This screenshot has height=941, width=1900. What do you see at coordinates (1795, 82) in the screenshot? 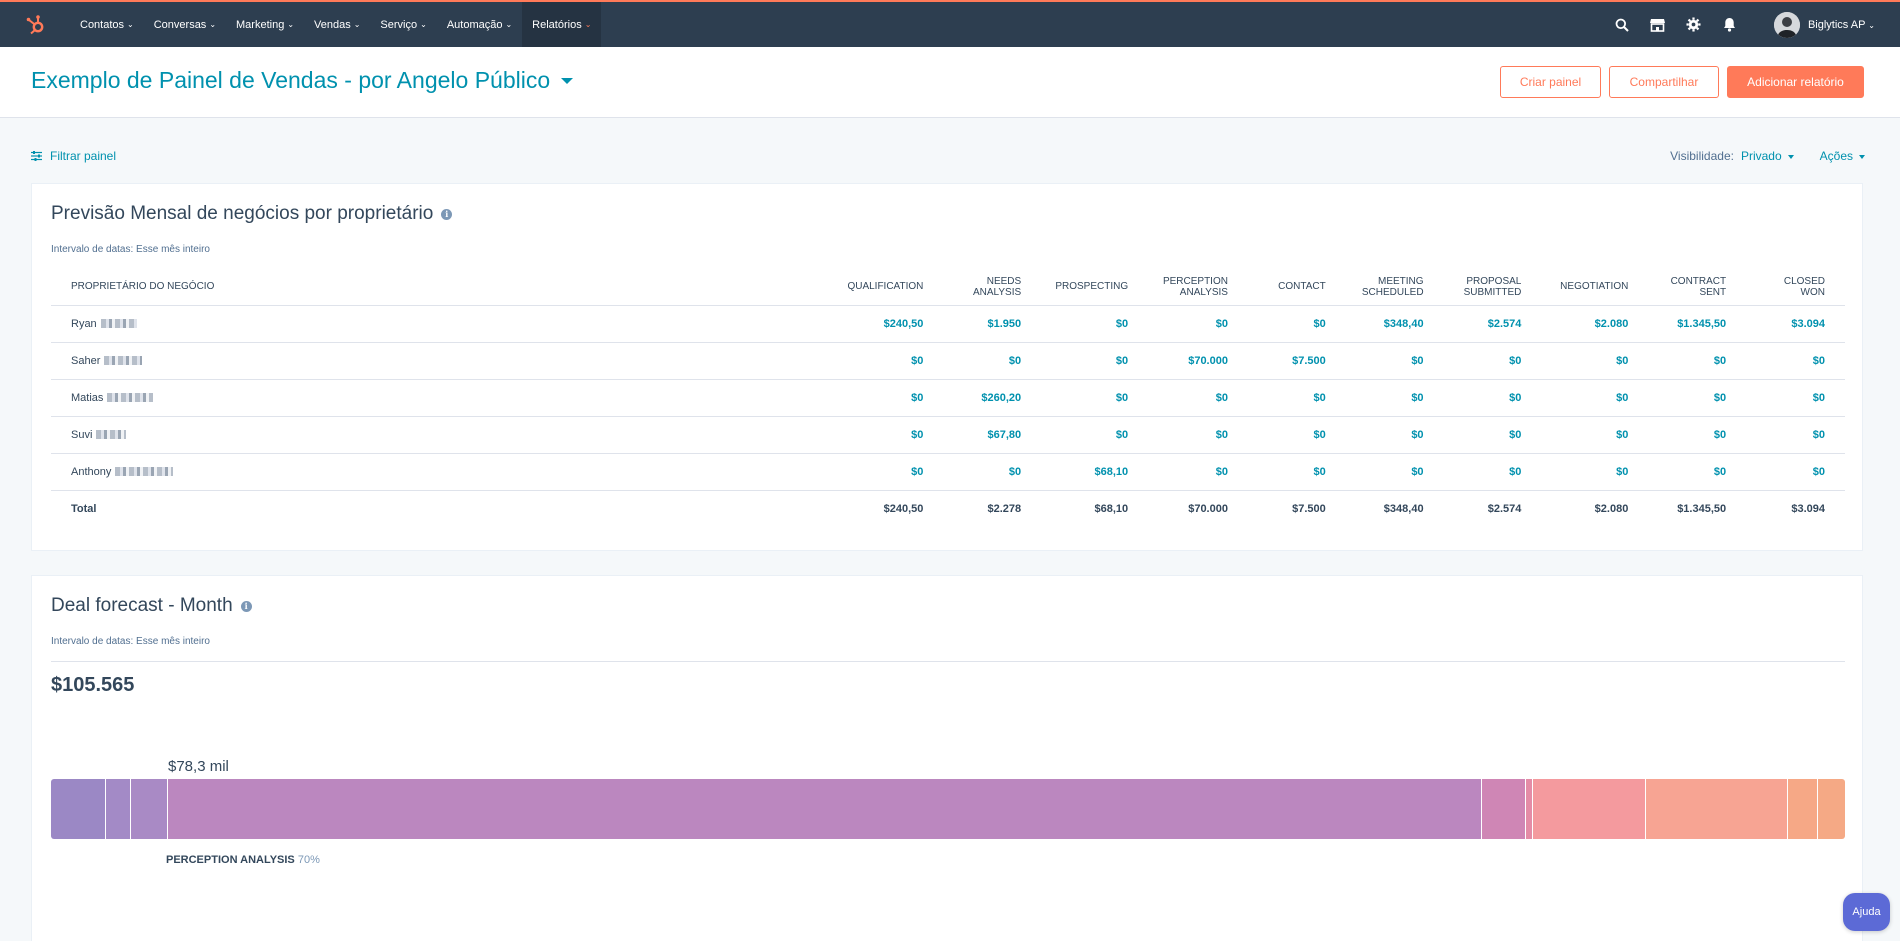
I see `add-report-button: Adicionar relatório` at bounding box center [1795, 82].